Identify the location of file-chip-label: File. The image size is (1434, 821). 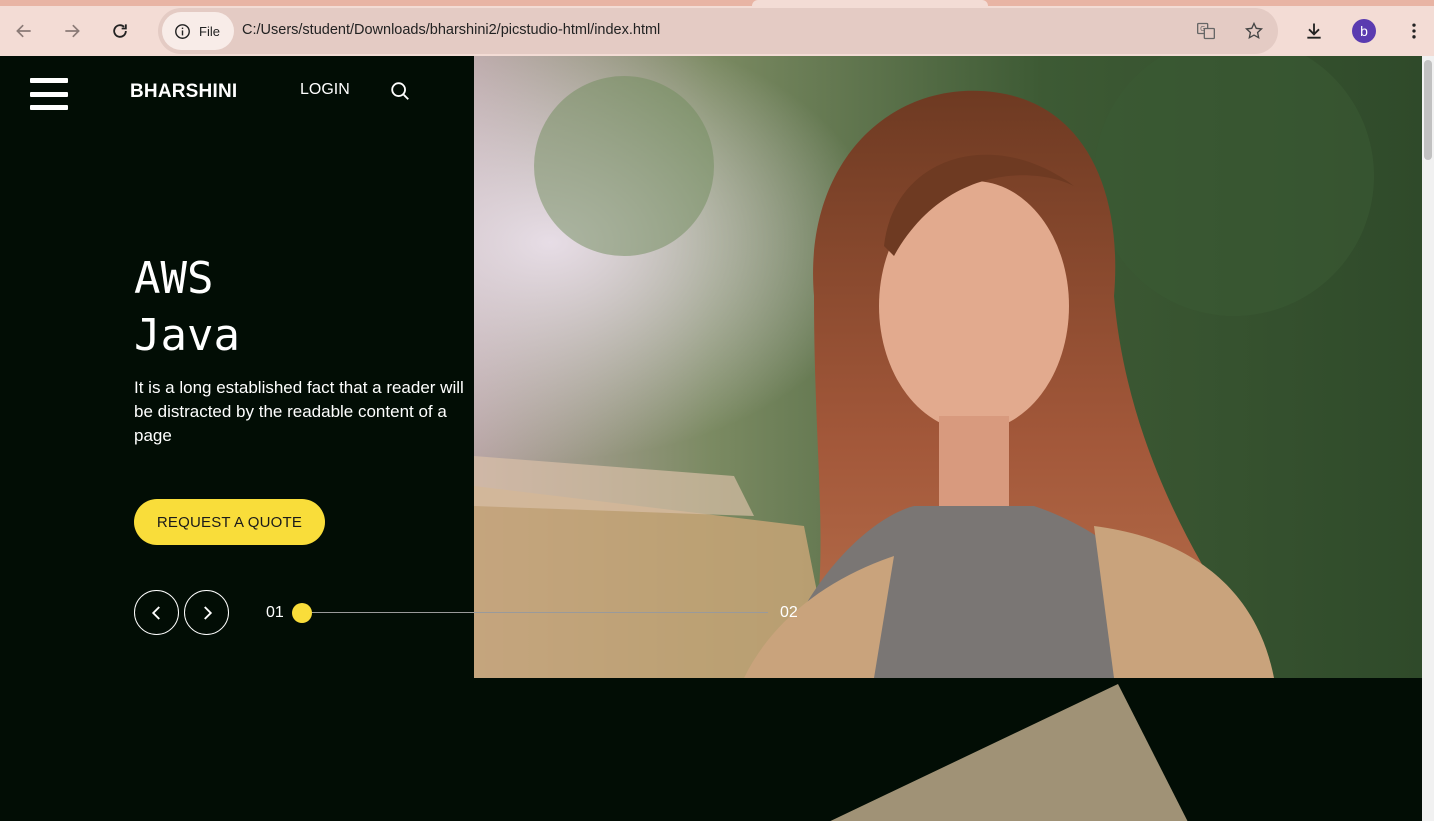
(209, 31).